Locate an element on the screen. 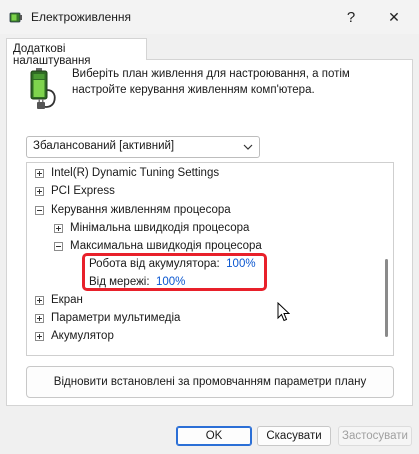 Image resolution: width=419 pixels, height=454 pixels. tree-item-label: Мінімальна швидкодія процесора is located at coordinates (160, 228).